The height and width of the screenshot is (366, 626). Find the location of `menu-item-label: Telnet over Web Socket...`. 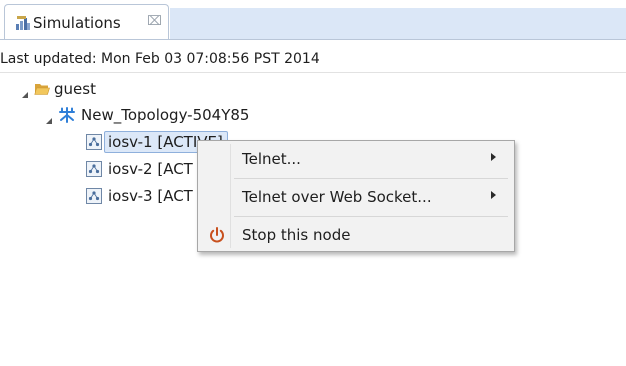

menu-item-label: Telnet over Web Socket... is located at coordinates (337, 197).